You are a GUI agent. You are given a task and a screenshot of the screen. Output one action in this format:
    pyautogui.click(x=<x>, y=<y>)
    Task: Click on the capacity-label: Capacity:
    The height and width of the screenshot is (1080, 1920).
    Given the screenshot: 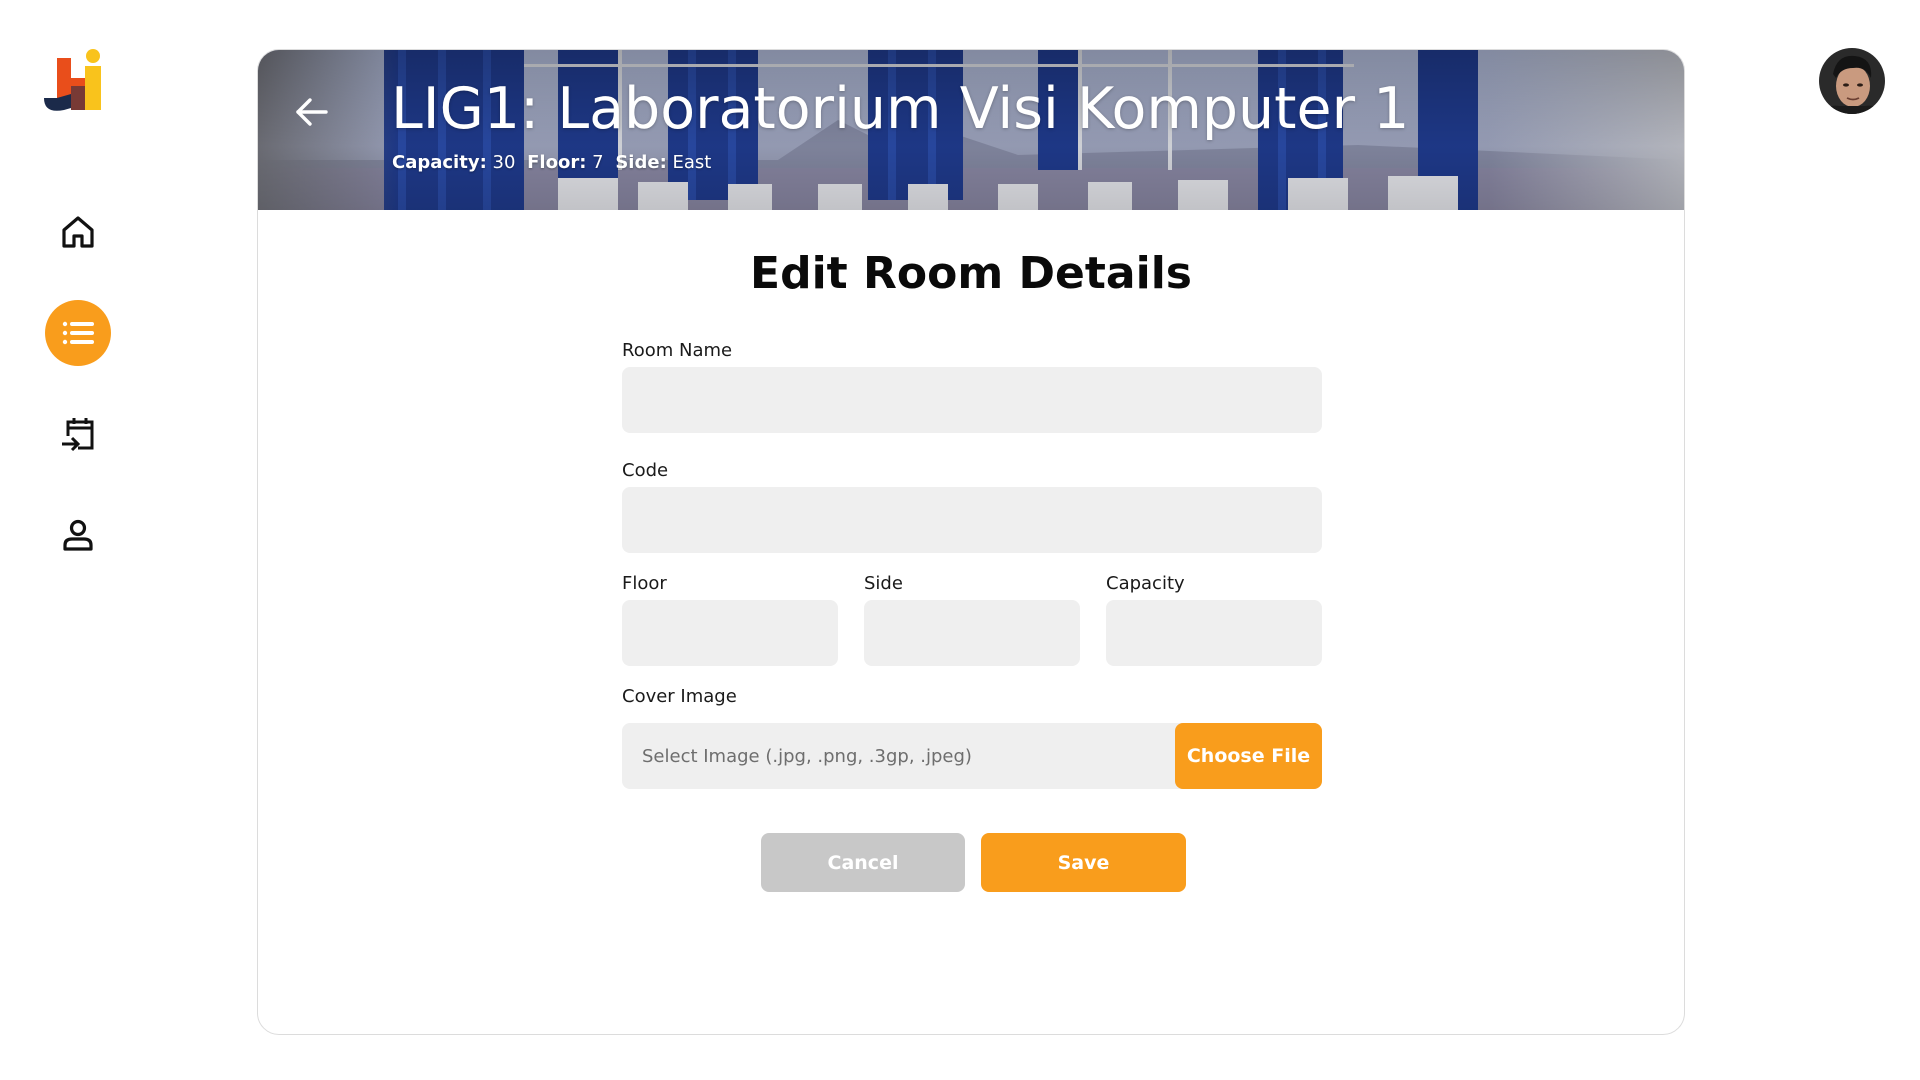 What is the action you would take?
    pyautogui.click(x=439, y=162)
    